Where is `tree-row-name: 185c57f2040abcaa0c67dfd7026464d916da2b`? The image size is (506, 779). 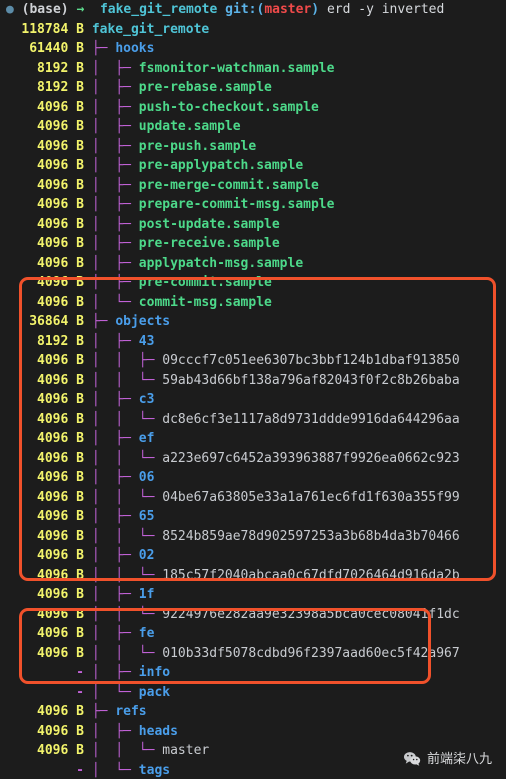
tree-row-name: 185c57f2040abcaa0c67dfd7026464d916da2b is located at coordinates (311, 575).